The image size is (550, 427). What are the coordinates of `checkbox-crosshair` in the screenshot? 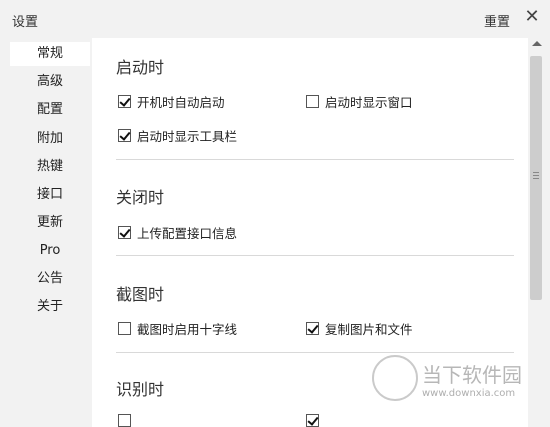 It's located at (124, 328).